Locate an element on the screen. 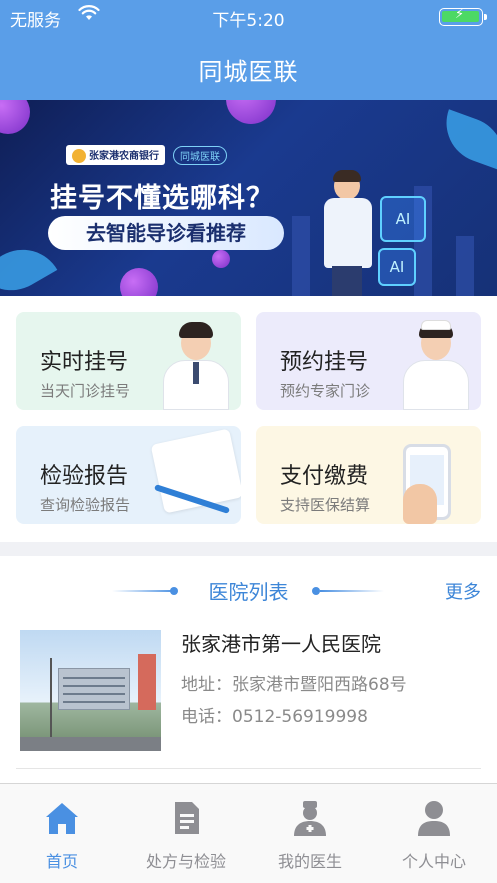 This screenshot has height=883, width=497. section-title: 医院列表 is located at coordinates (248, 592).